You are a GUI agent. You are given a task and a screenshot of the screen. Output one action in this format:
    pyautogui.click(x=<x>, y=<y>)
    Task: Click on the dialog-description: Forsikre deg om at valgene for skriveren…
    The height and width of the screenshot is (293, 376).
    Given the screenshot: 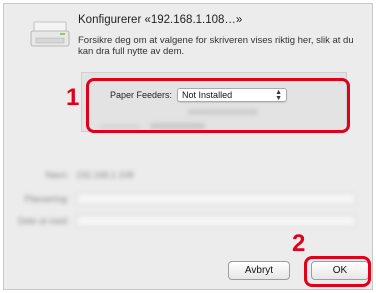 What is the action you would take?
    pyautogui.click(x=216, y=46)
    